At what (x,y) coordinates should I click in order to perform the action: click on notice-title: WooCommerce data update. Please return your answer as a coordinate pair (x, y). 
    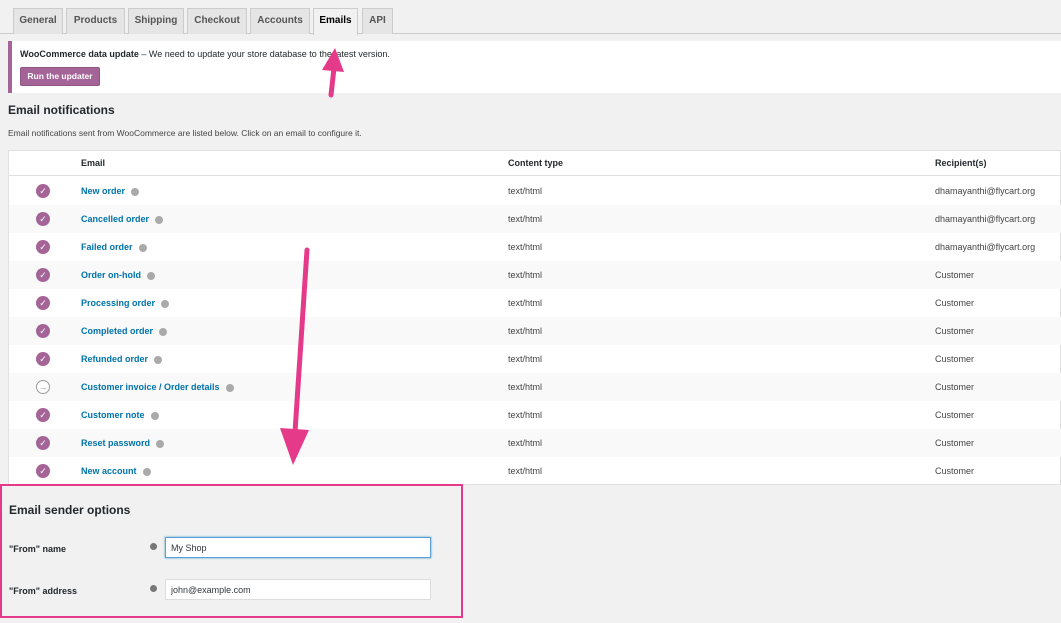
    Looking at the image, I should click on (79, 54).